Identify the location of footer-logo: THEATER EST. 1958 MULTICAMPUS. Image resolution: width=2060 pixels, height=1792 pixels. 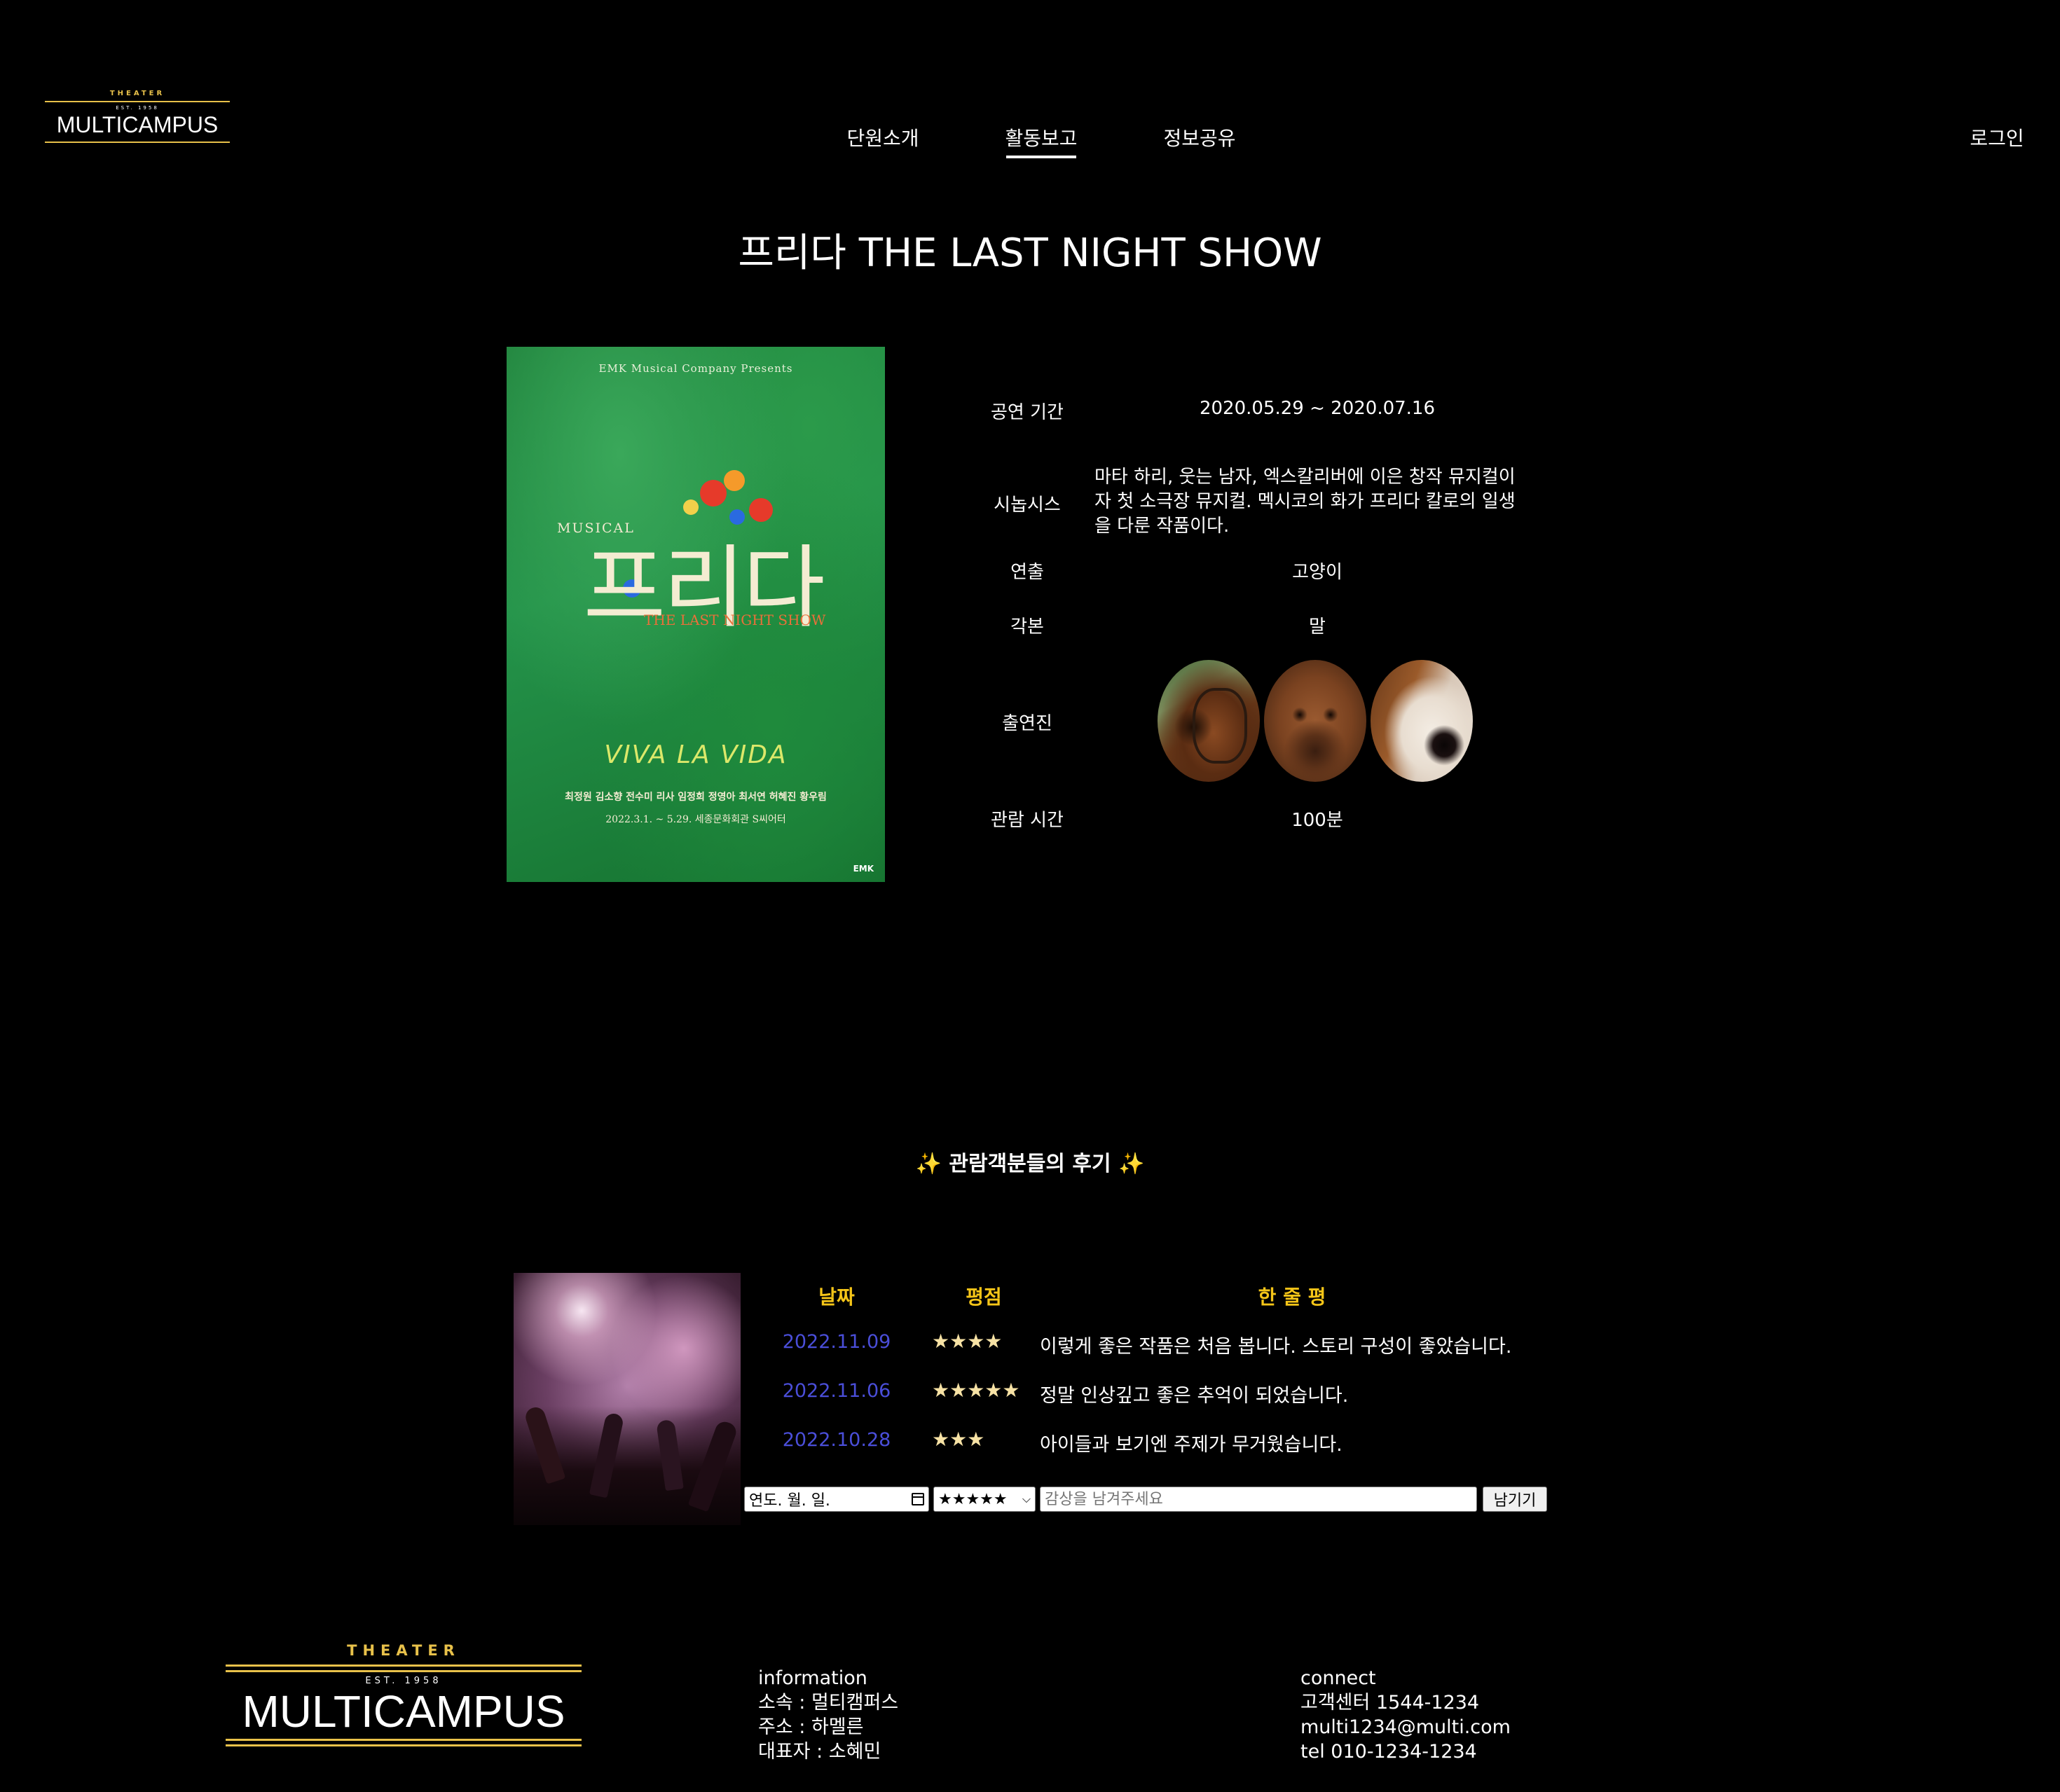
(404, 1695).